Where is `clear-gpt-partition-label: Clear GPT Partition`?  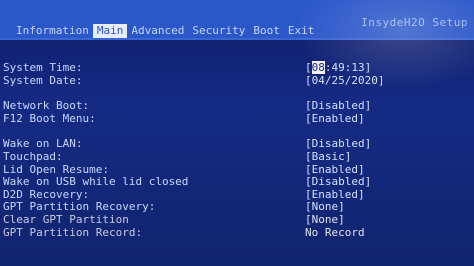 clear-gpt-partition-label: Clear GPT Partition is located at coordinates (66, 219).